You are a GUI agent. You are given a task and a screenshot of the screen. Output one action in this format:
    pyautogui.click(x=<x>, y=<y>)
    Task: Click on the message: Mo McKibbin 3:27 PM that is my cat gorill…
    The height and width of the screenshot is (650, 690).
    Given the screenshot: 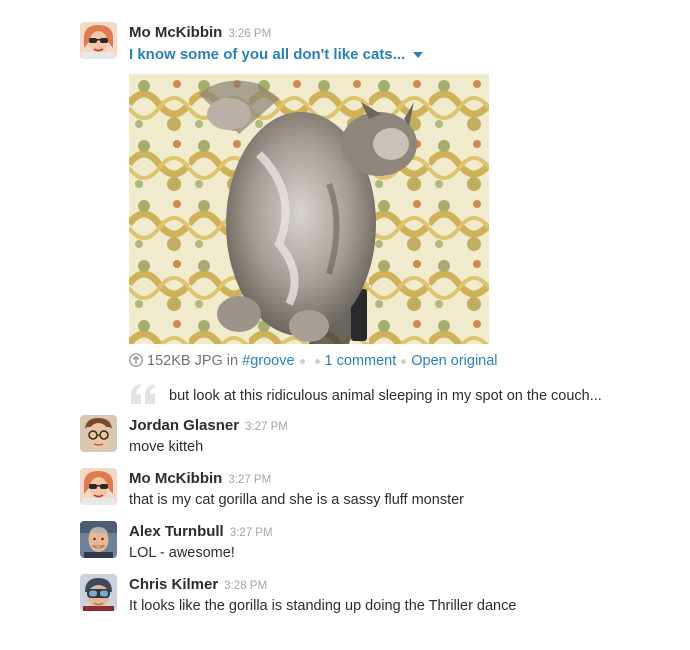 What is the action you would take?
    pyautogui.click(x=380, y=489)
    